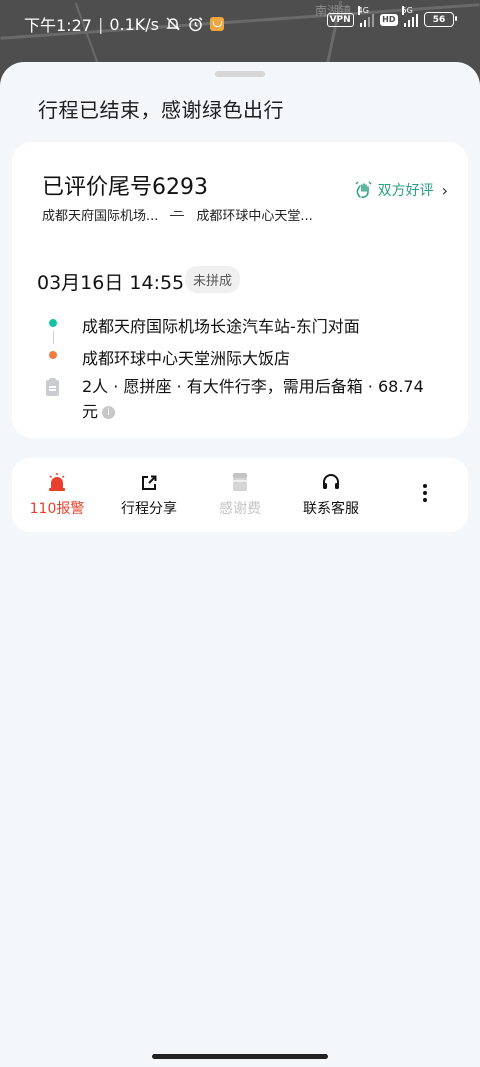  I want to click on arrow-right-icon, so click(177, 215).